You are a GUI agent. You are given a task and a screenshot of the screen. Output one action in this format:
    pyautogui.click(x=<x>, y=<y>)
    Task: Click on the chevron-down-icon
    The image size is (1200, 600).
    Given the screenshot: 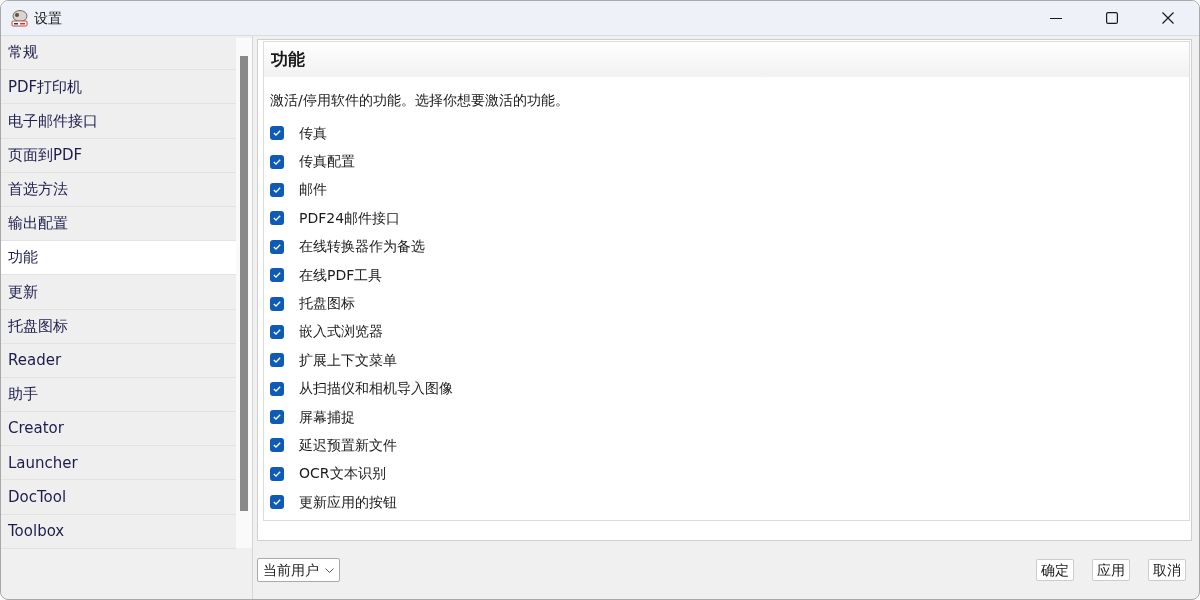 What is the action you would take?
    pyautogui.click(x=329, y=570)
    